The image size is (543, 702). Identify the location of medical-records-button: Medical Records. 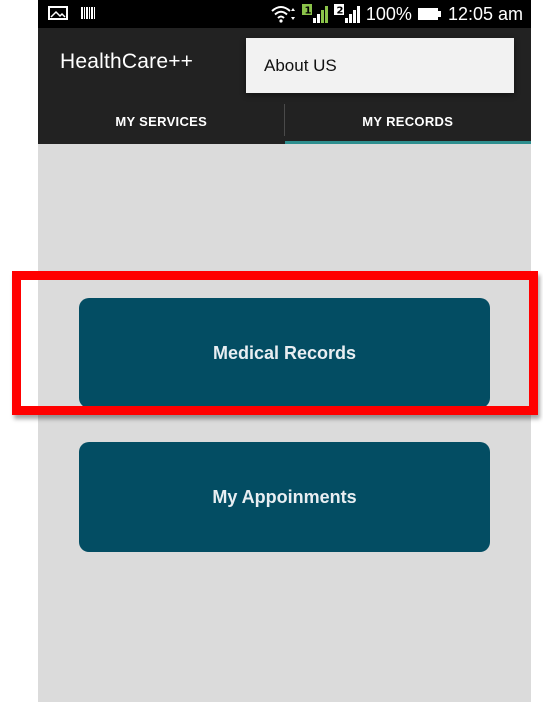
(284, 353).